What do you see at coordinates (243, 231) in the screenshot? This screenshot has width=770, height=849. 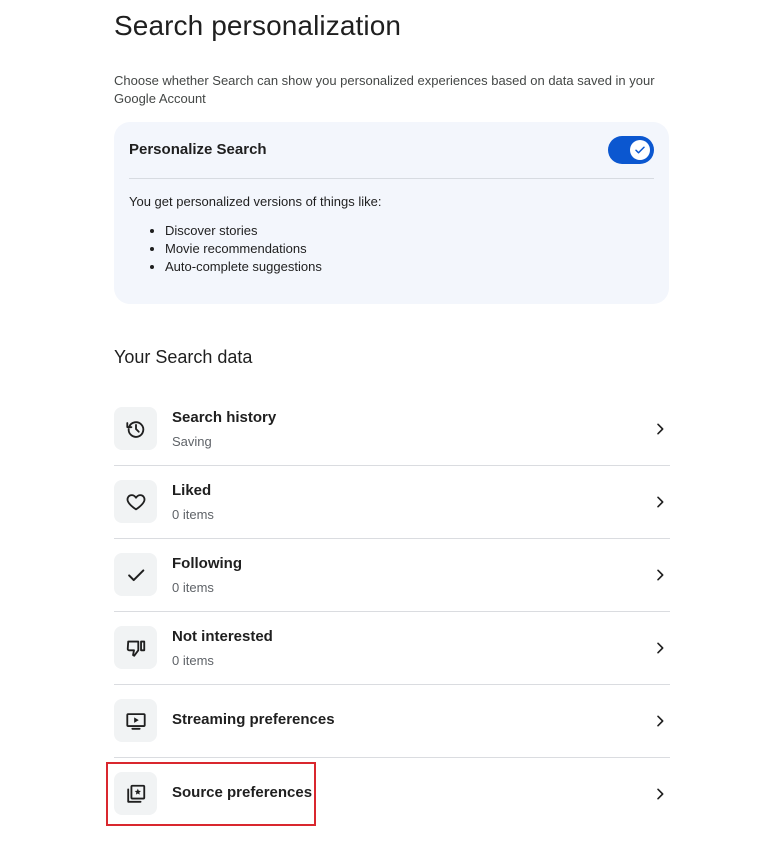 I see `list-item: Discover stories` at bounding box center [243, 231].